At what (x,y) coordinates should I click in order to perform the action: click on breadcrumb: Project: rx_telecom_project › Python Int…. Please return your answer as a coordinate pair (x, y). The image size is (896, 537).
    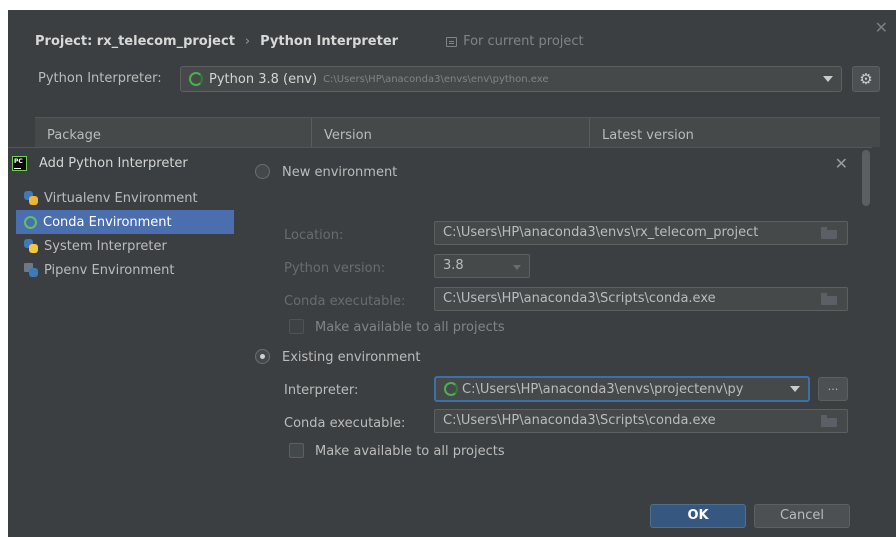
    Looking at the image, I should click on (309, 41).